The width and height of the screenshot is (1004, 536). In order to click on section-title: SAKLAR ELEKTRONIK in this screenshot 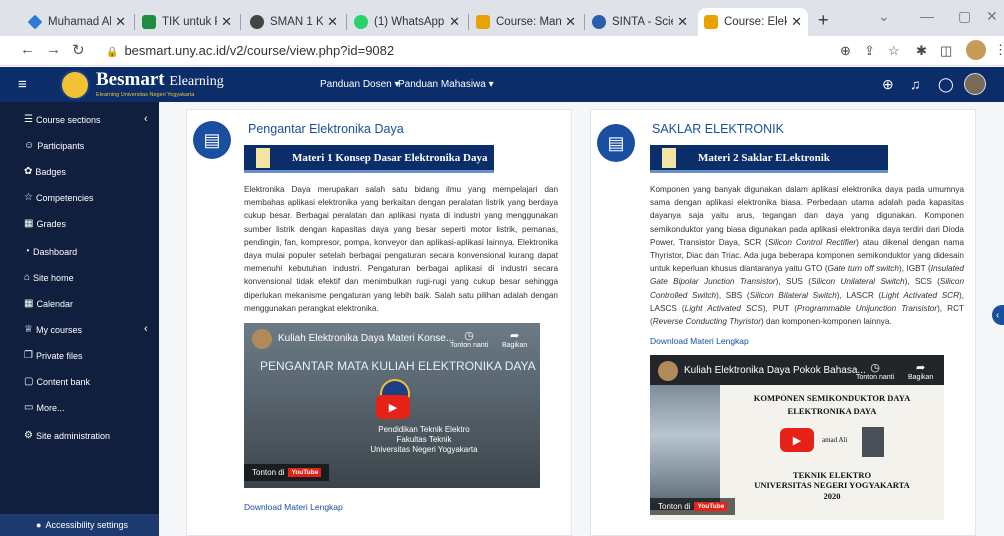, I will do `click(718, 129)`.